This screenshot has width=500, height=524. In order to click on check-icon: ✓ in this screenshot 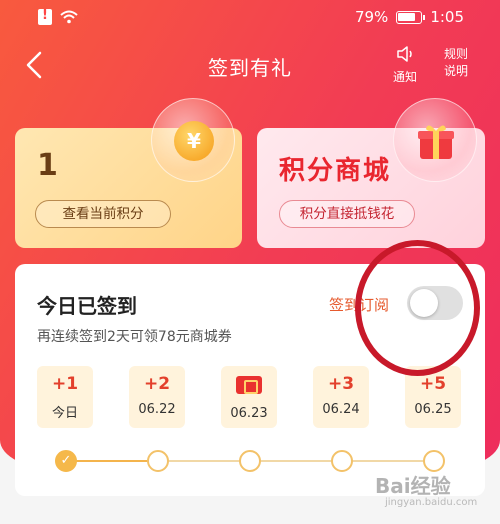, I will do `click(66, 461)`.